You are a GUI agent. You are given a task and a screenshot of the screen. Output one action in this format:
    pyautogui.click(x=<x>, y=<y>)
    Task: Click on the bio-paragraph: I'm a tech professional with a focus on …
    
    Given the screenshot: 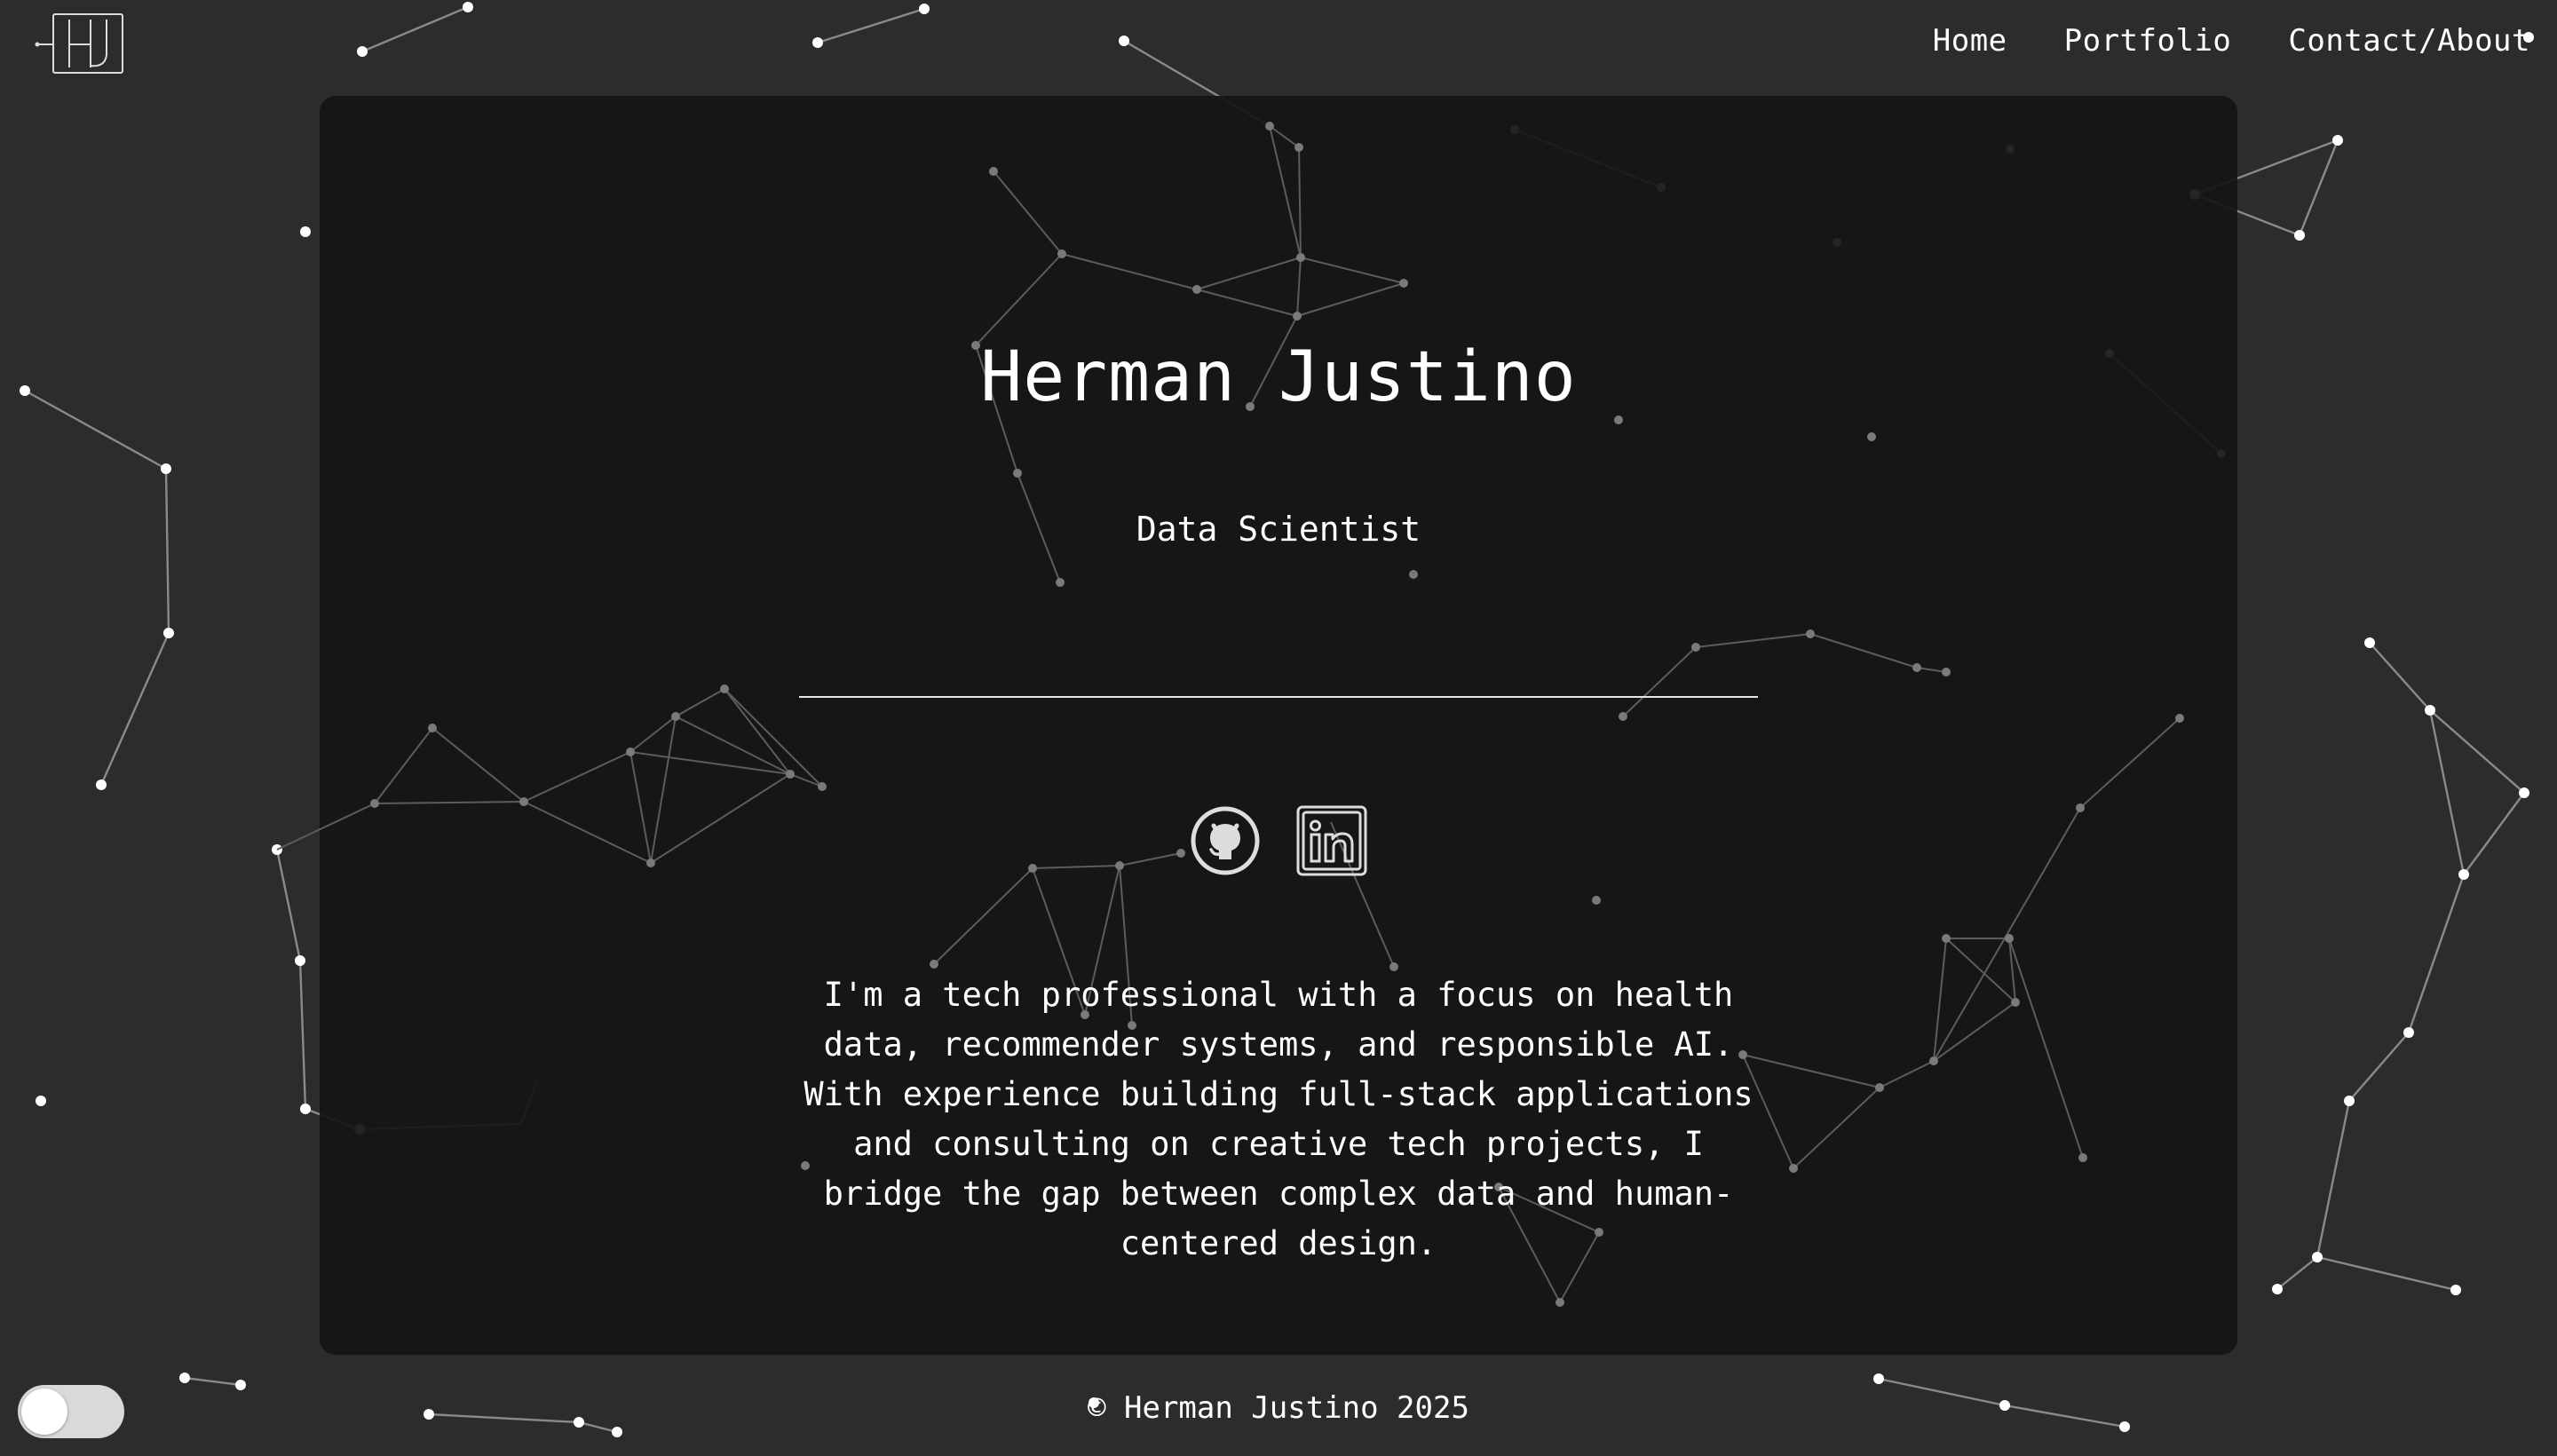 What is the action you would take?
    pyautogui.click(x=1278, y=1119)
    